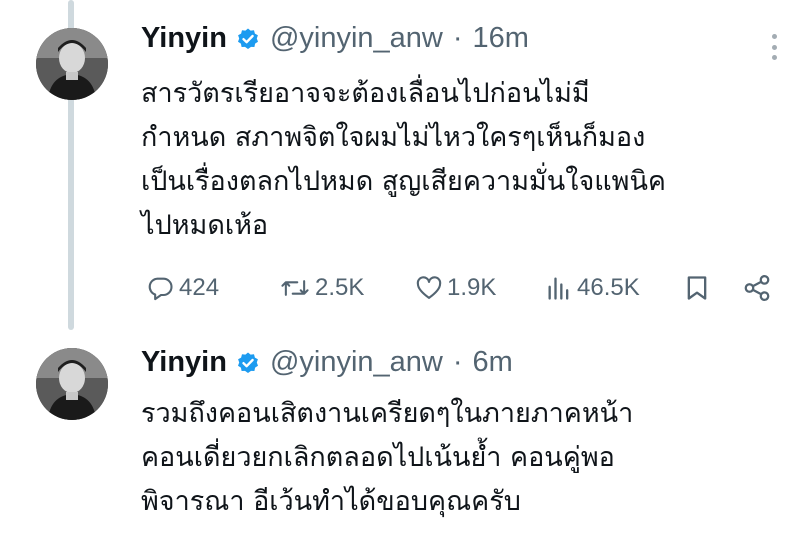 The width and height of the screenshot is (800, 541). I want to click on tweet-header: Yinyin @yinyin_anw · 6m, so click(327, 362).